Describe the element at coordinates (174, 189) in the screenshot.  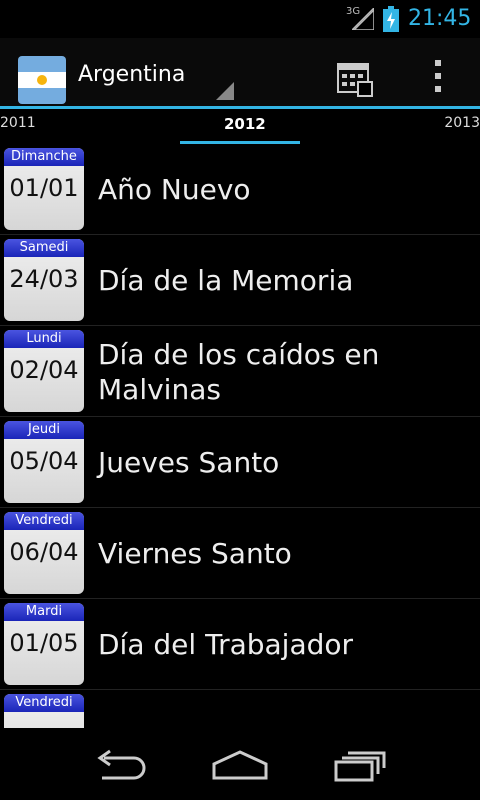
I see `holiday-name: Año Nuevo` at that location.